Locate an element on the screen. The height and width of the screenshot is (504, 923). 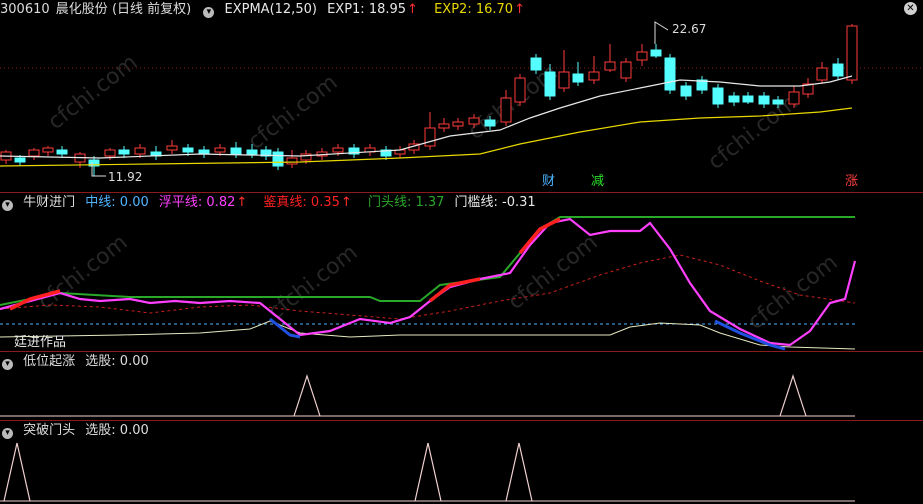
stock-name: 晨化股份 is located at coordinates (81, 9).